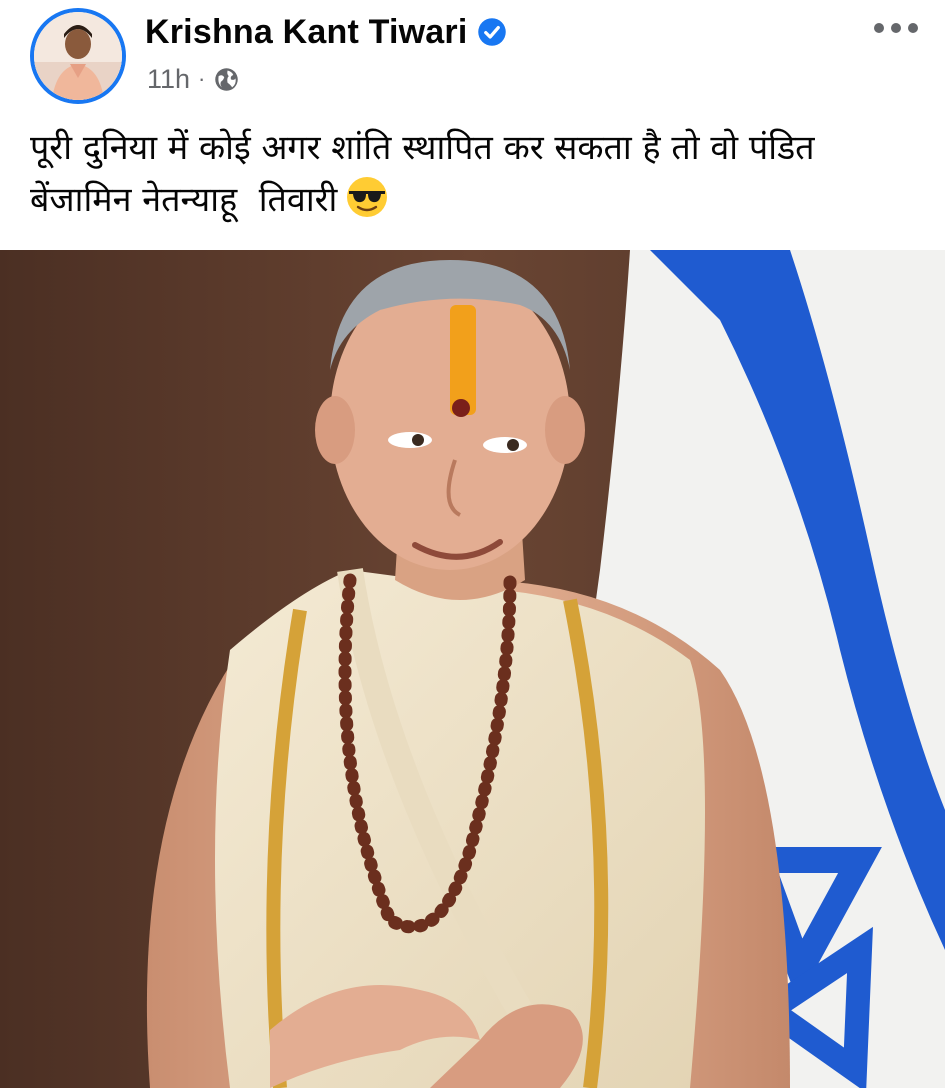 The height and width of the screenshot is (1088, 945). I want to click on globe-icon, so click(226, 79).